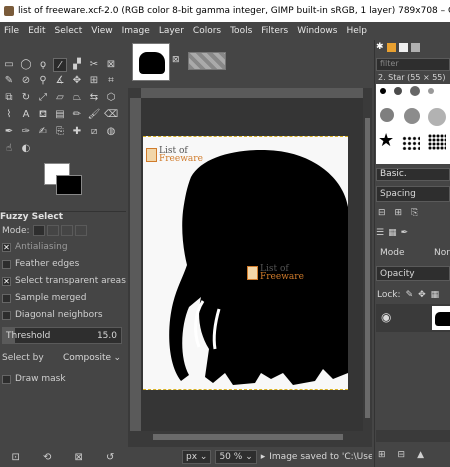 This screenshot has width=450, height=467. What do you see at coordinates (6, 264) in the screenshot?
I see `feather-edges-checkbox` at bounding box center [6, 264].